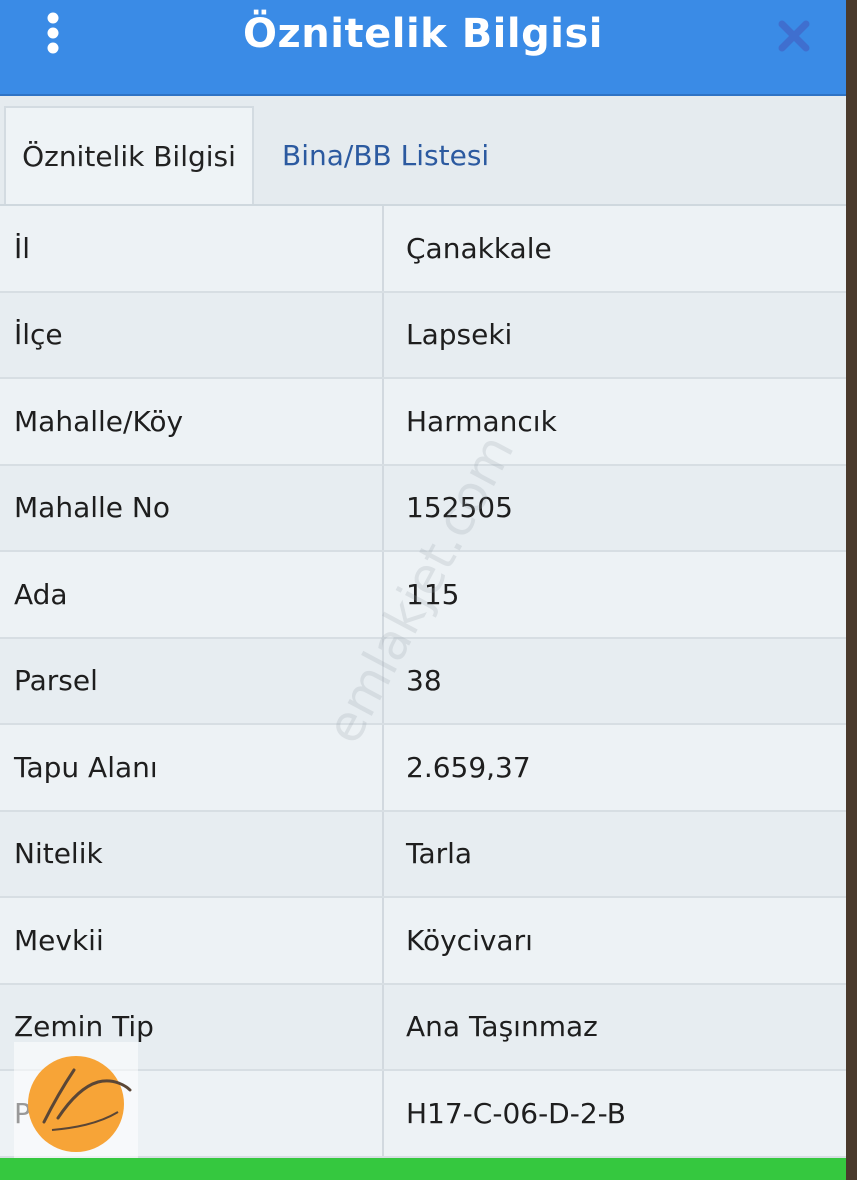 The height and width of the screenshot is (1180, 857). Describe the element at coordinates (502, 1027) in the screenshot. I see `row-value: Ana Taşınmaz` at that location.